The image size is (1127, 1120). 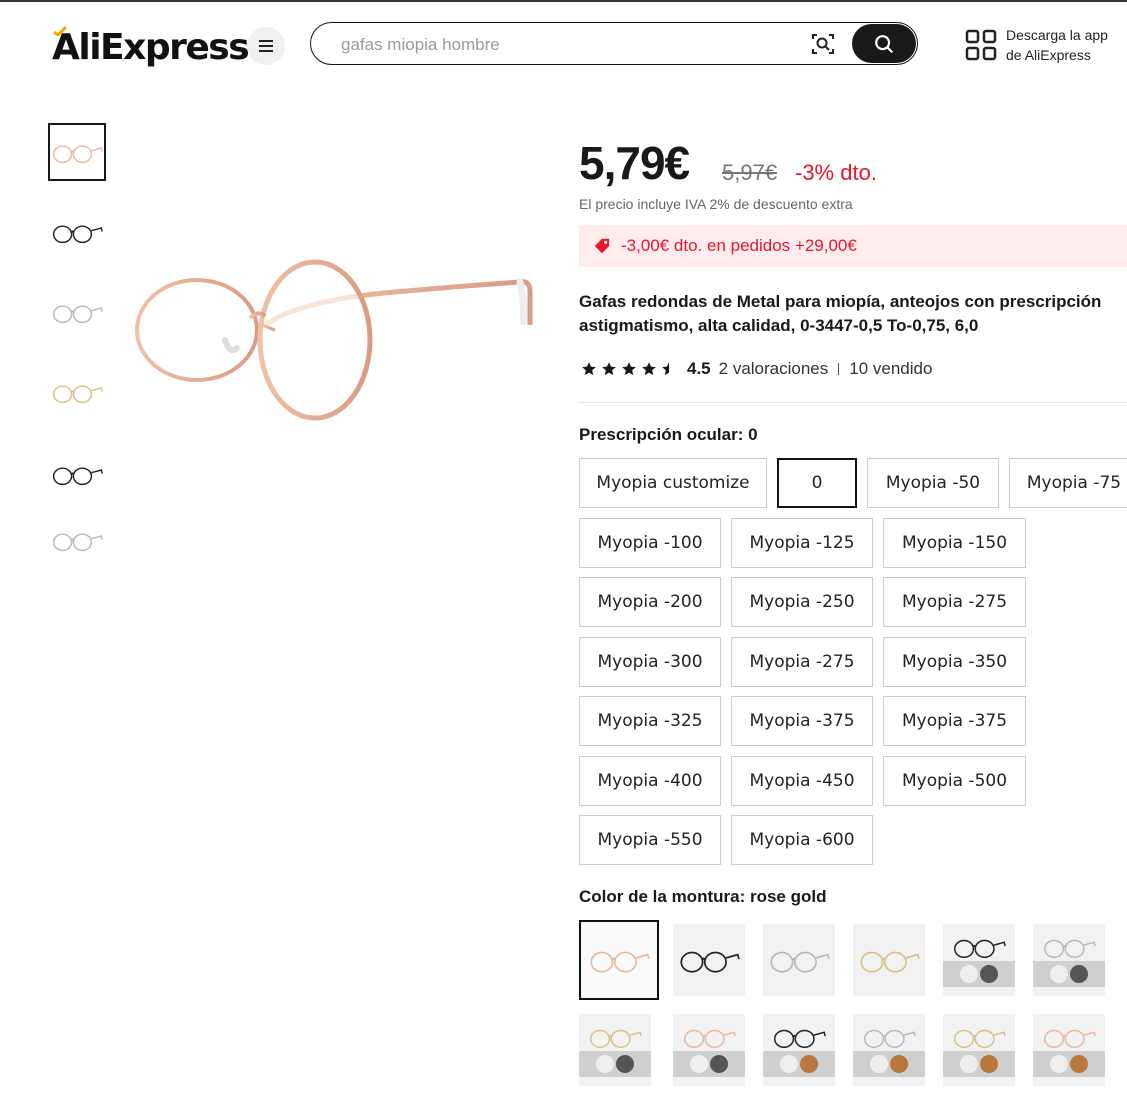 I want to click on prescription-label: Prescripción ocular: 0, so click(x=668, y=434).